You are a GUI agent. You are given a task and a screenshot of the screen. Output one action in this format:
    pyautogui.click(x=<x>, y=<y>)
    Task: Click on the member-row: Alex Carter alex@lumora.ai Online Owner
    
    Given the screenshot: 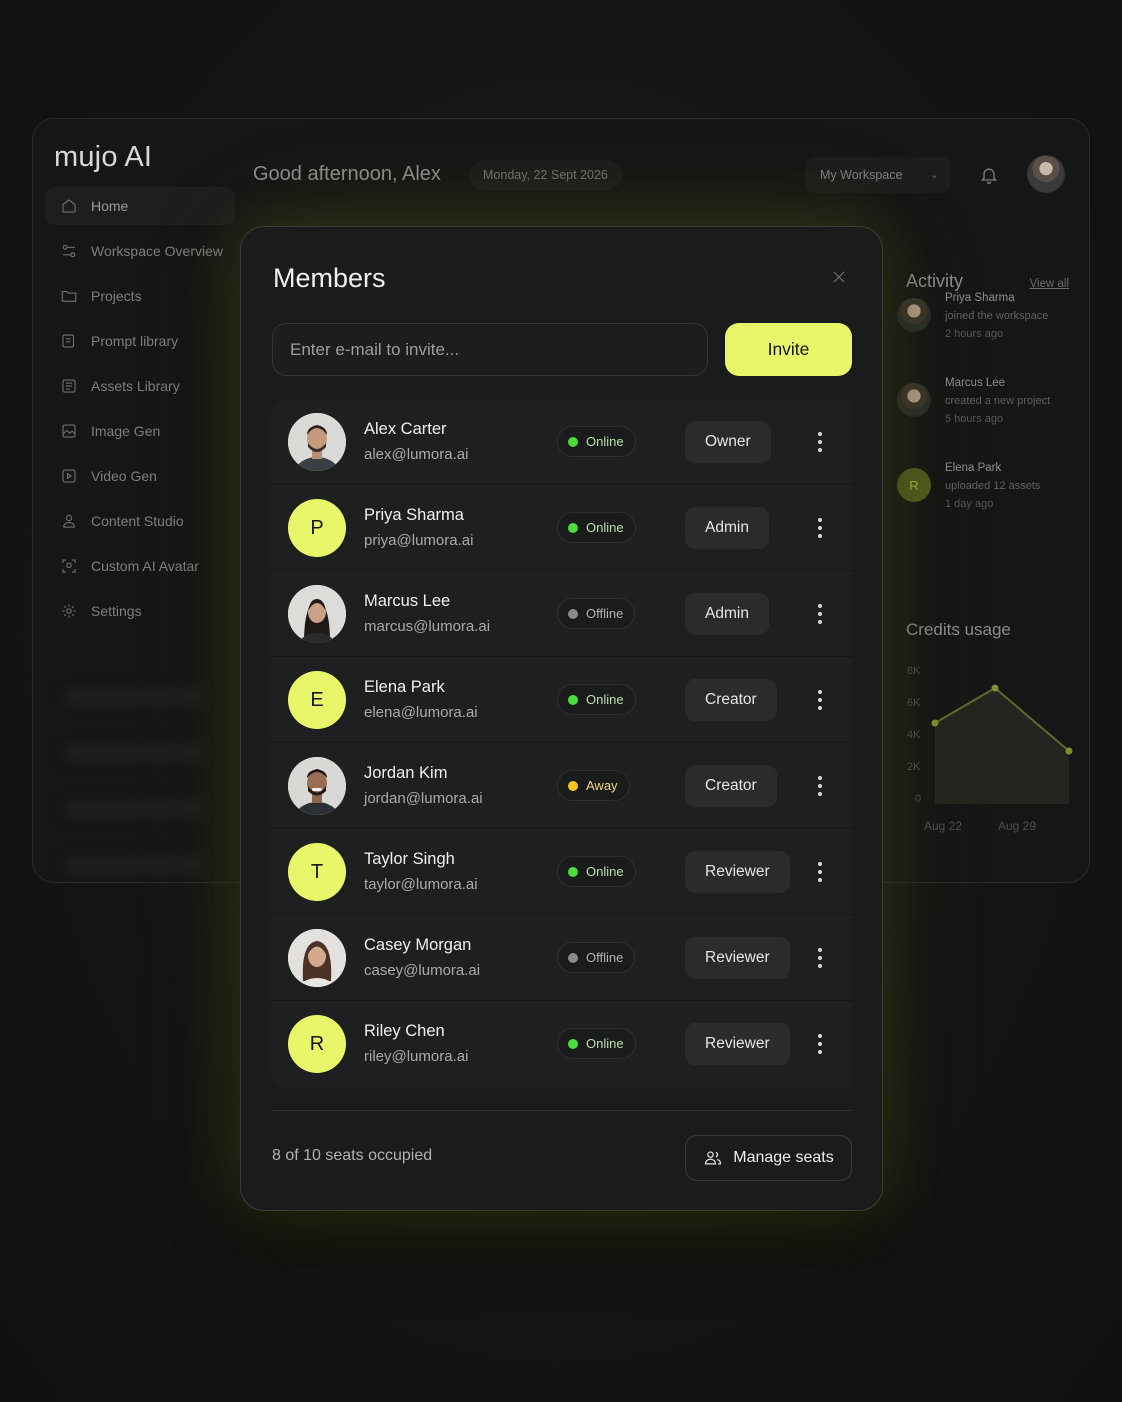 What is the action you would take?
    pyautogui.click(x=561, y=442)
    